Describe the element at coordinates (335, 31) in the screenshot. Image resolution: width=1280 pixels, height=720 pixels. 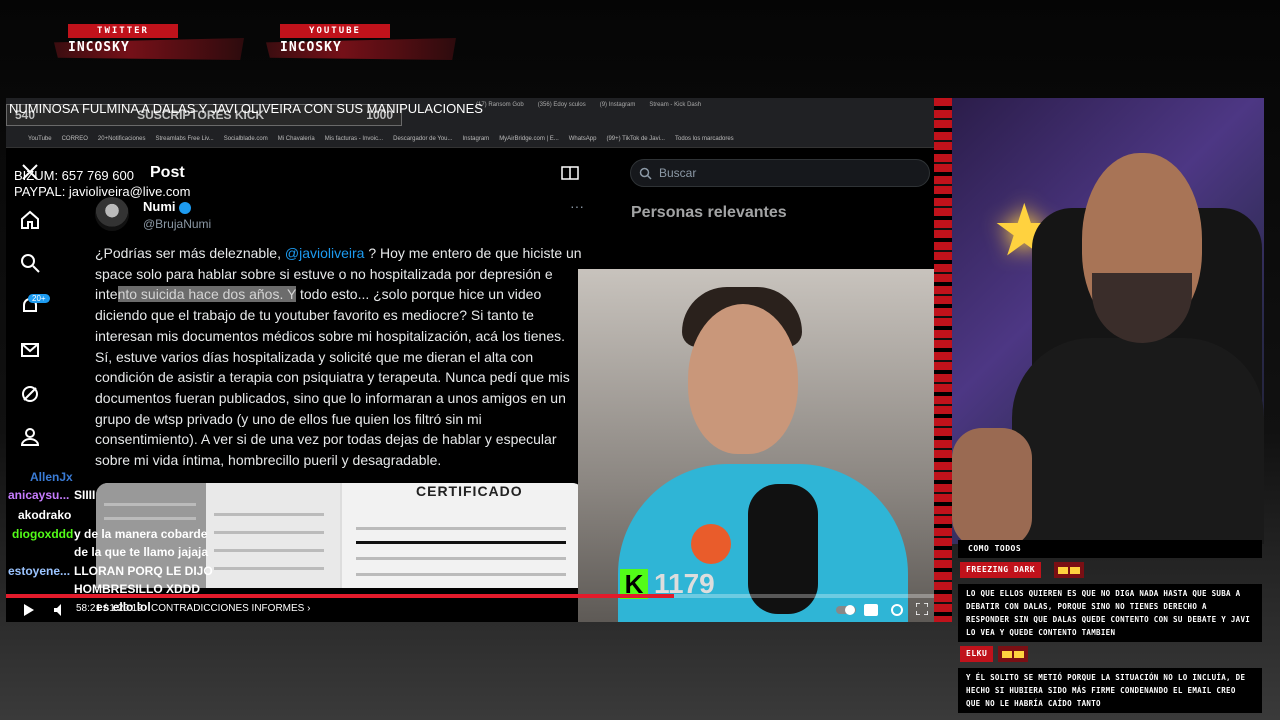
I see `youtube-tag: YOUTUBE` at that location.